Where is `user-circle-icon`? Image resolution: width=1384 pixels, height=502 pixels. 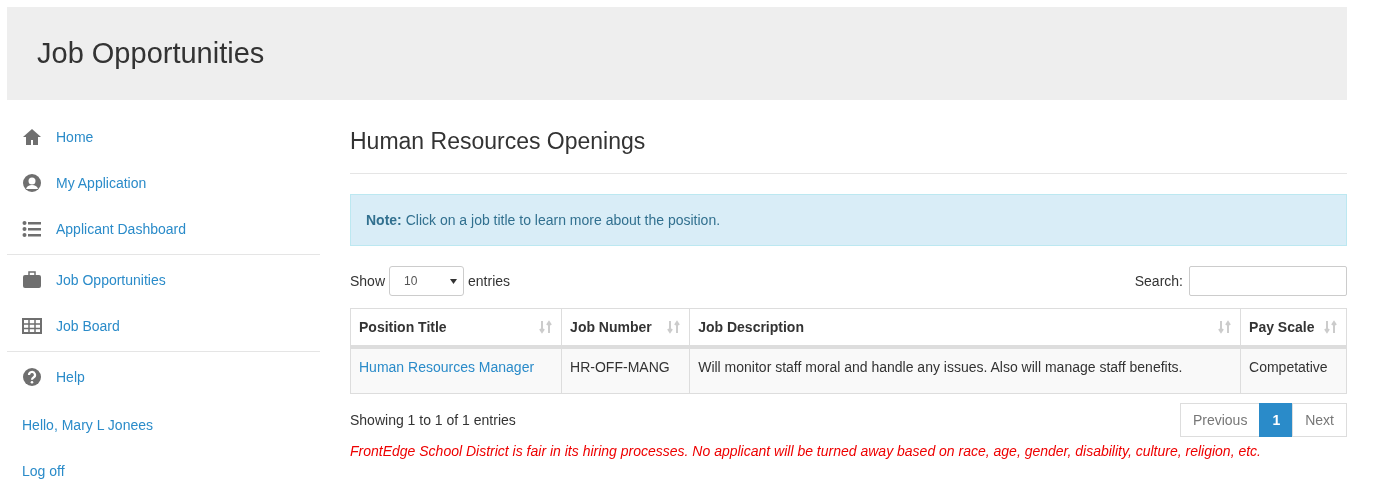
user-circle-icon is located at coordinates (32, 183).